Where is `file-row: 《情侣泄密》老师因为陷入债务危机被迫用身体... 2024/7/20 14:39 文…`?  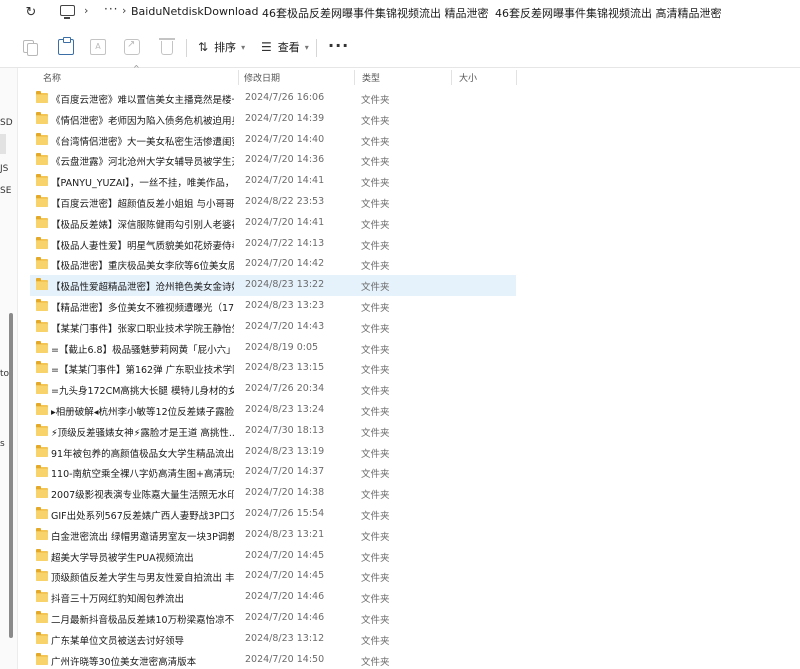
file-row: 《情侣泄密》老师因为陷入债务危机被迫用身体... 2024/7/20 14:39 文… is located at coordinates (273, 119).